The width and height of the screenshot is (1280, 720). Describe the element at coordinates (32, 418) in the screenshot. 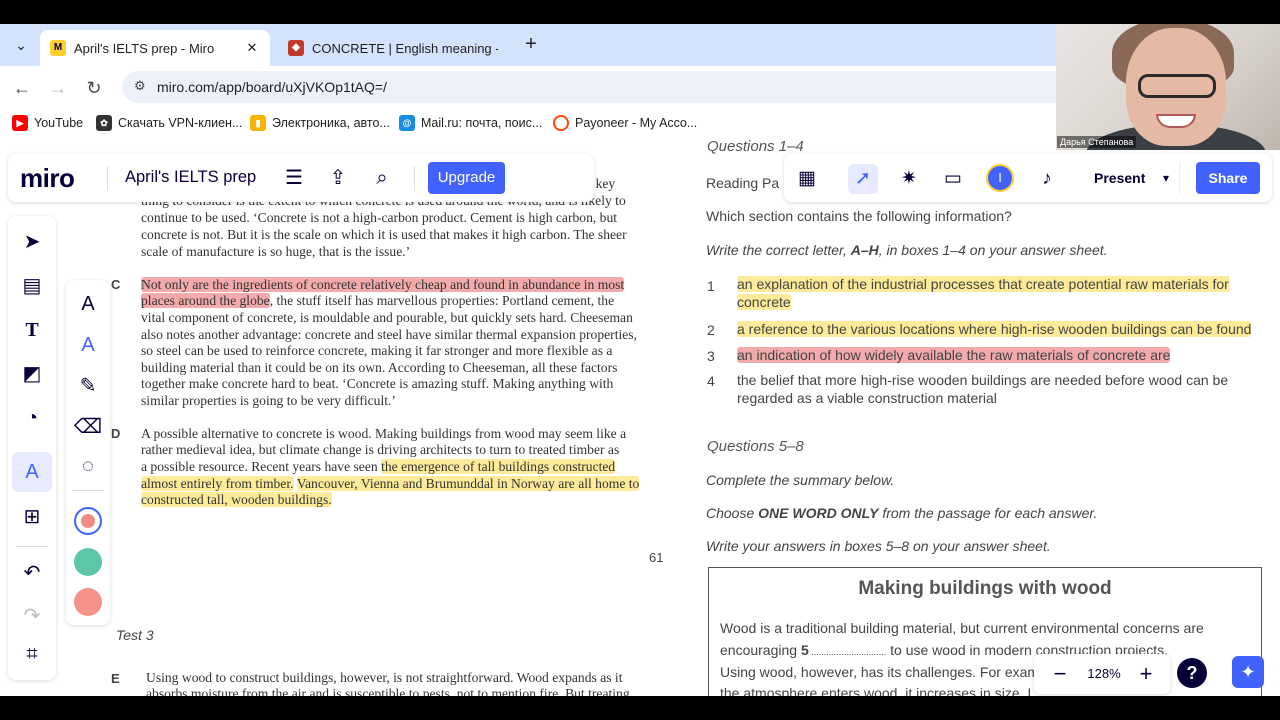

I see `shapes-icon: ◔` at that location.